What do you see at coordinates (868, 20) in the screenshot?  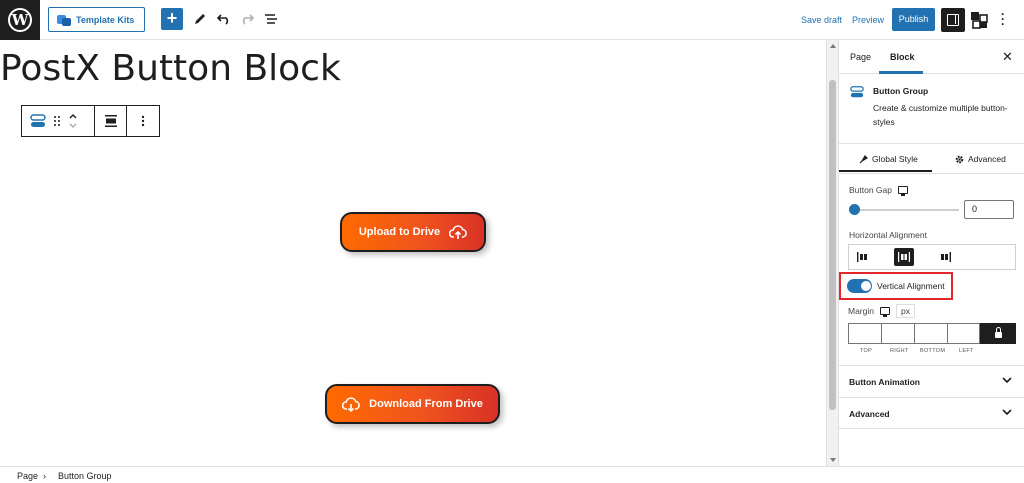 I see `preview-button: Preview` at bounding box center [868, 20].